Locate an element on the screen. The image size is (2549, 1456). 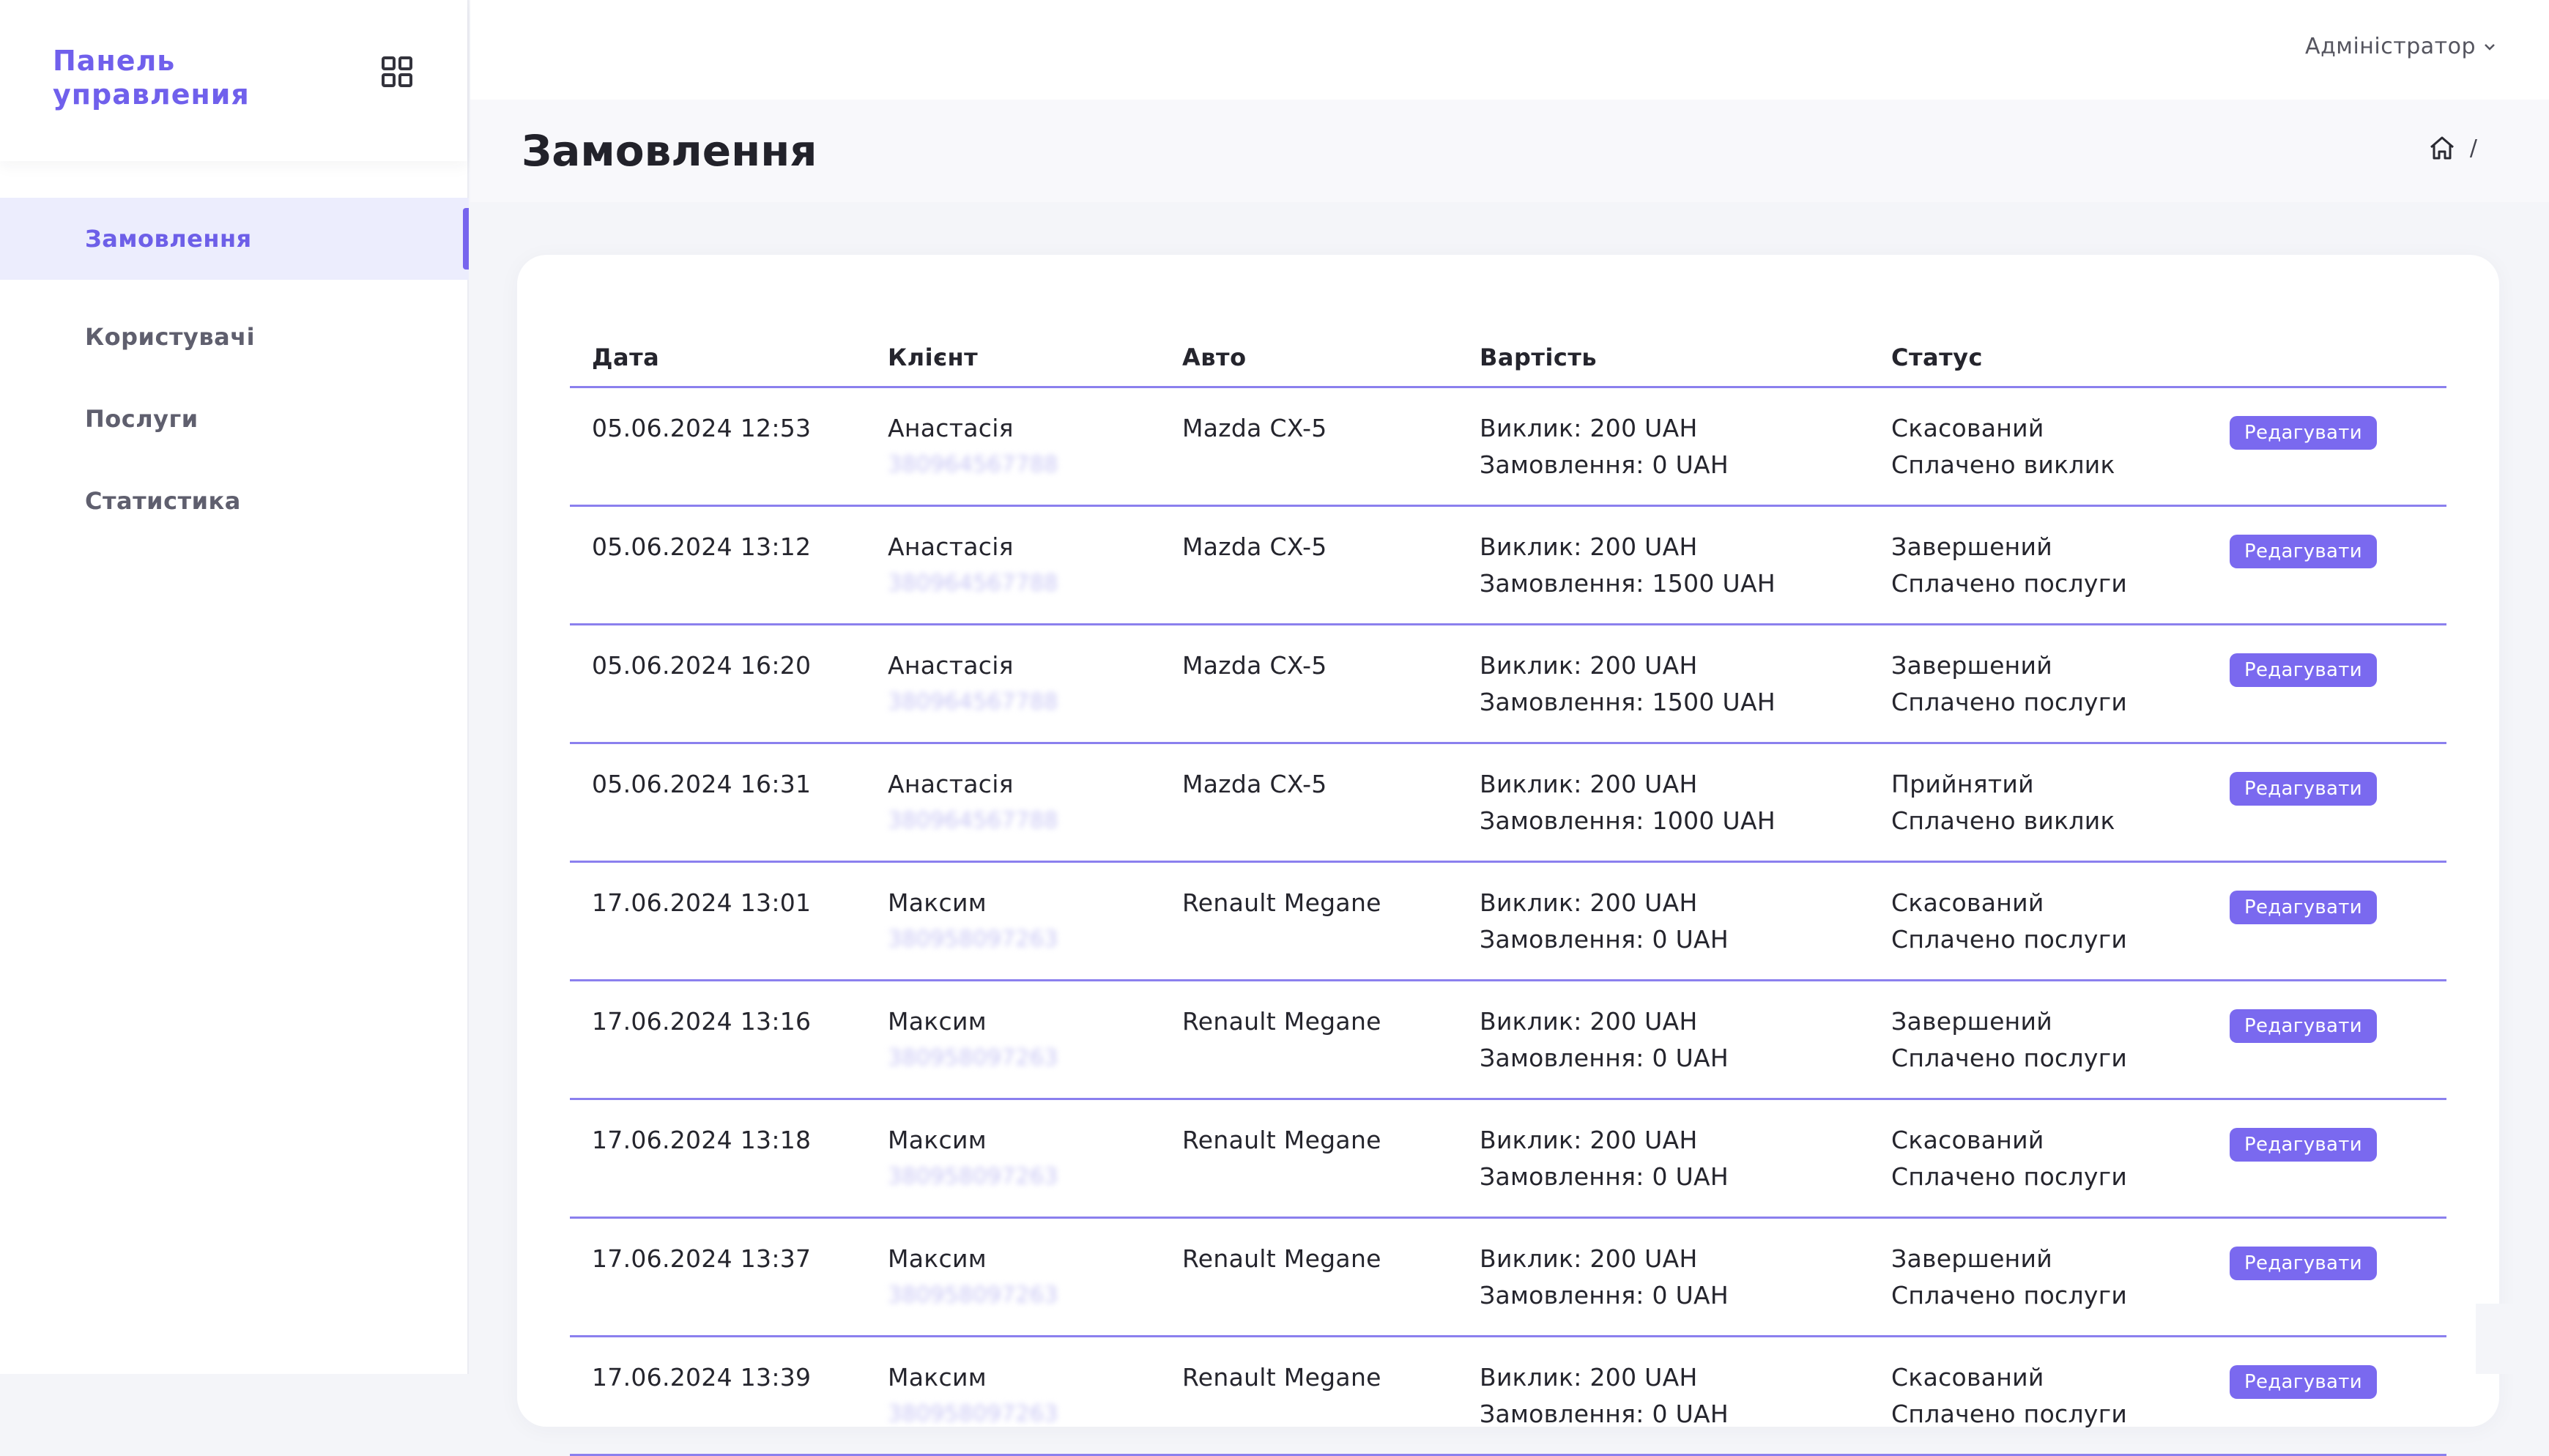
client-name: Анастасія is located at coordinates (951, 428).